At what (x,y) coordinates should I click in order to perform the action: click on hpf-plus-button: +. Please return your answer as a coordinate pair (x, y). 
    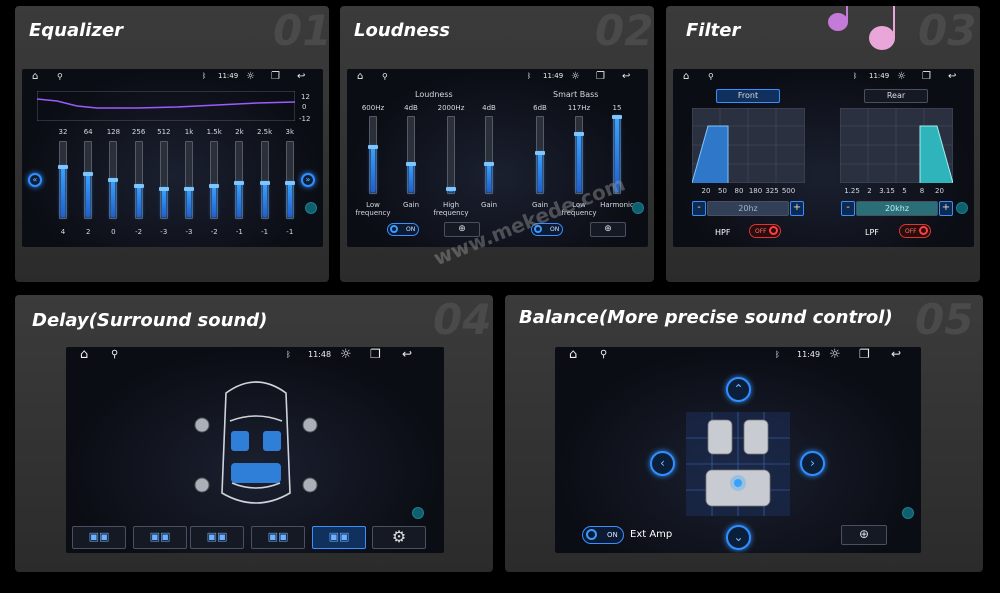
    Looking at the image, I should click on (797, 208).